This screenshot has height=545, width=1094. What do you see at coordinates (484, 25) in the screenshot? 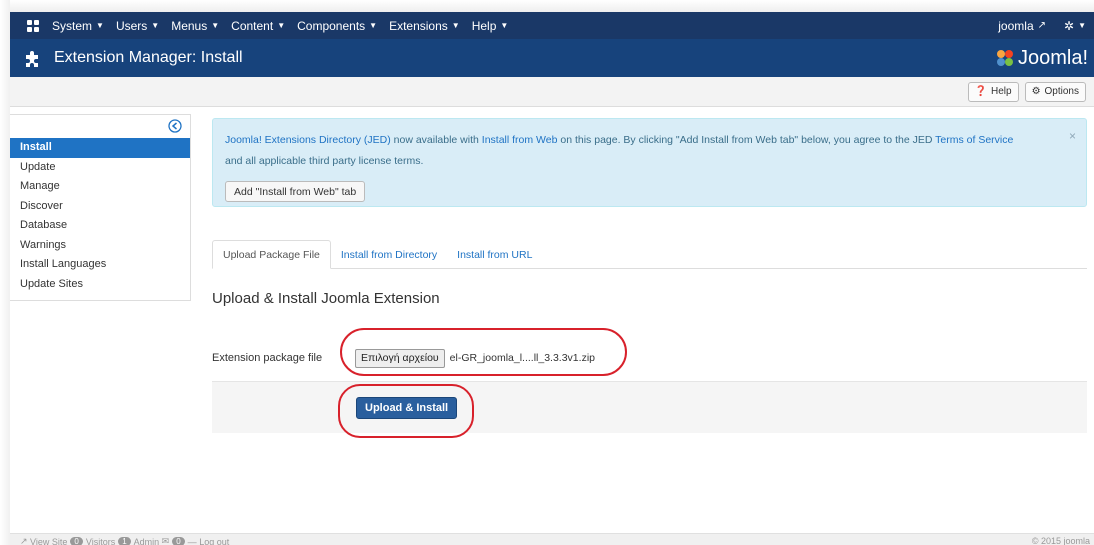
I see `menu-label: Help` at bounding box center [484, 25].